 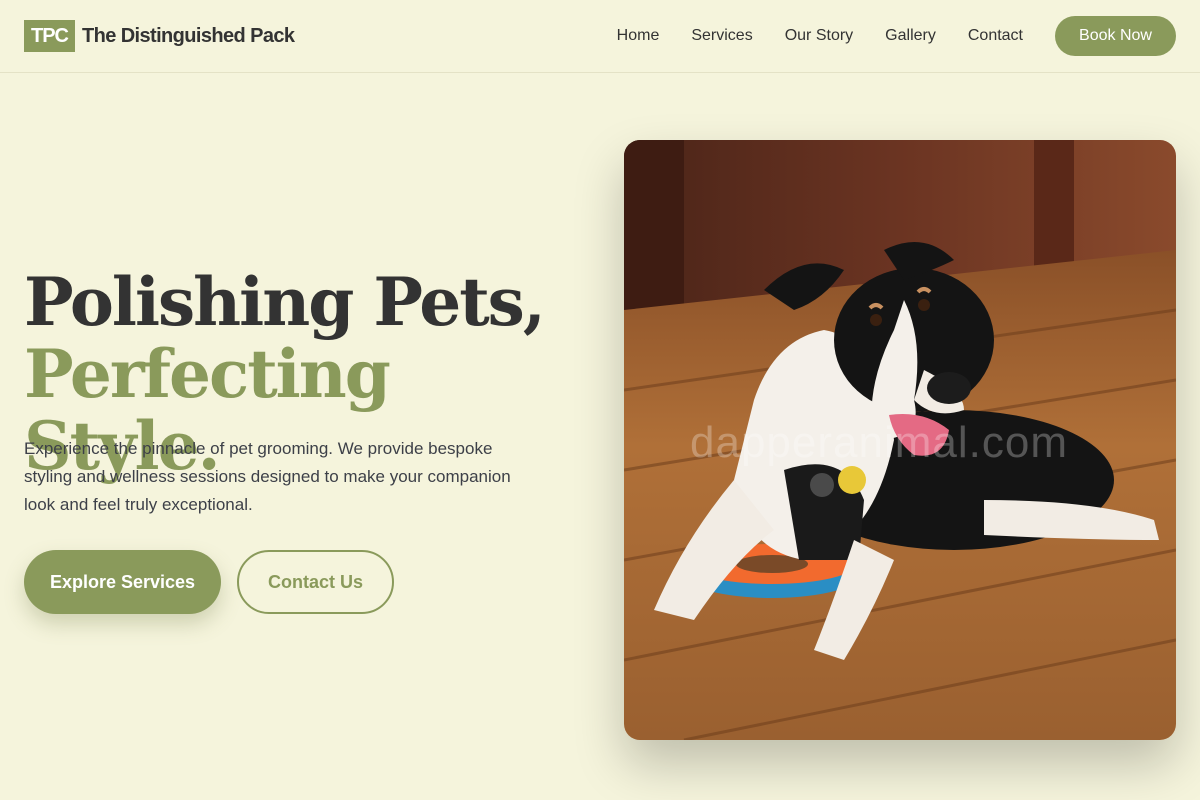 I want to click on nav-link-contact: Contact, so click(x=995, y=36).